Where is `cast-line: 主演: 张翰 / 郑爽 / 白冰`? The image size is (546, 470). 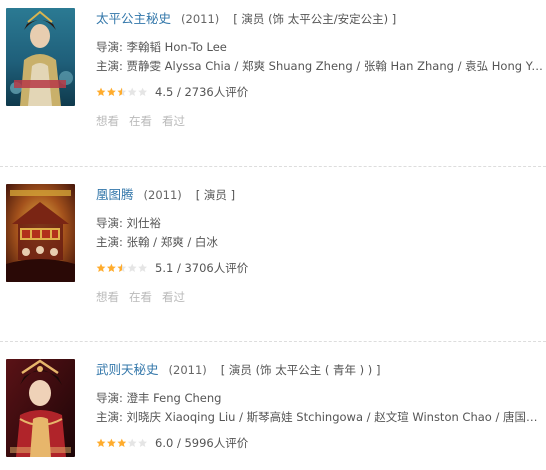 cast-line: 主演: 张翰 / 郑爽 / 白冰 is located at coordinates (157, 242).